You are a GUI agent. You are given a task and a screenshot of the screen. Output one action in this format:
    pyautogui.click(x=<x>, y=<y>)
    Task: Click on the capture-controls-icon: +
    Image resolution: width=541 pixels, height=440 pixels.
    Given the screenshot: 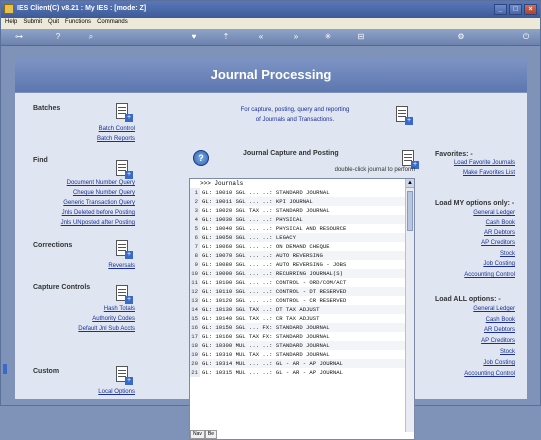 What is the action you would take?
    pyautogui.click(x=123, y=294)
    